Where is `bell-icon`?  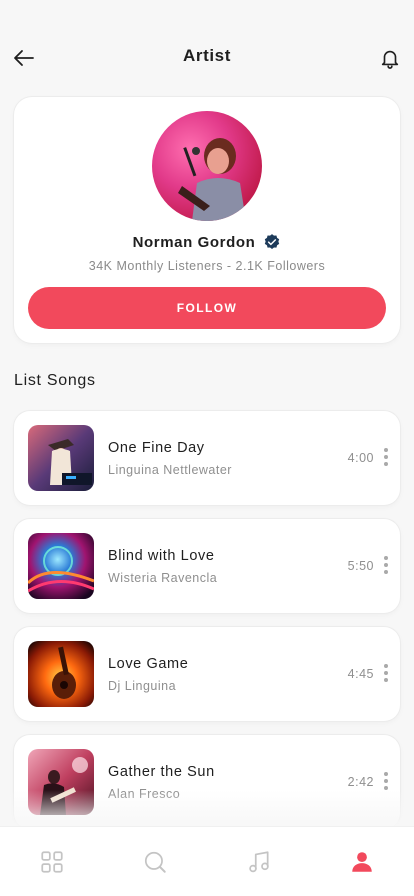 bell-icon is located at coordinates (390, 59).